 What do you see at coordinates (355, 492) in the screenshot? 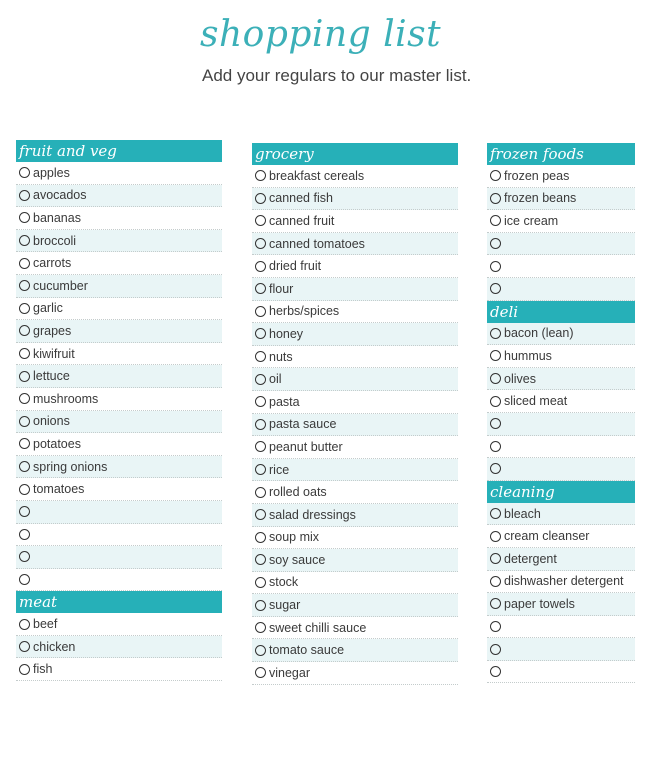
I see `list-item: rolled oats` at bounding box center [355, 492].